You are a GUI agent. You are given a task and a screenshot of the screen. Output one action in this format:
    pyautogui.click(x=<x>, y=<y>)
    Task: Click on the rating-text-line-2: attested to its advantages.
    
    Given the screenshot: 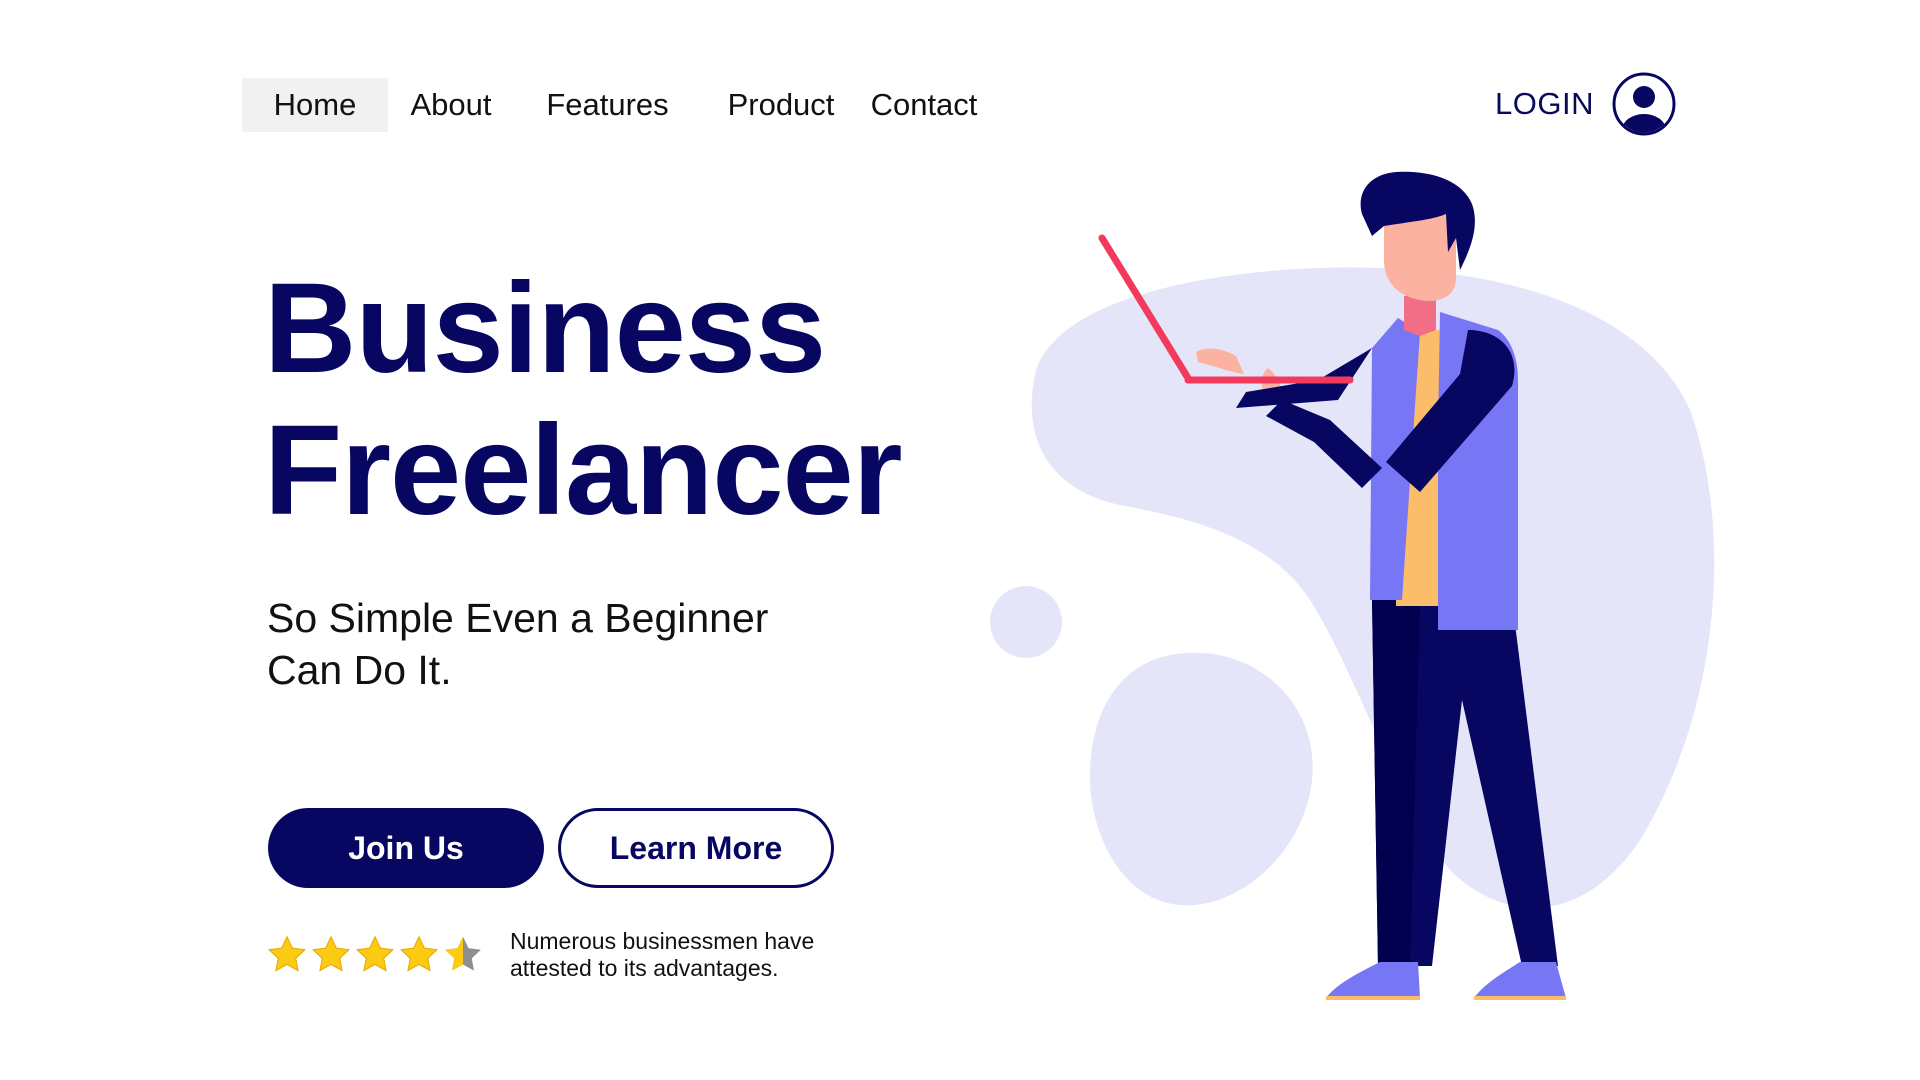 What is the action you would take?
    pyautogui.click(x=644, y=968)
    